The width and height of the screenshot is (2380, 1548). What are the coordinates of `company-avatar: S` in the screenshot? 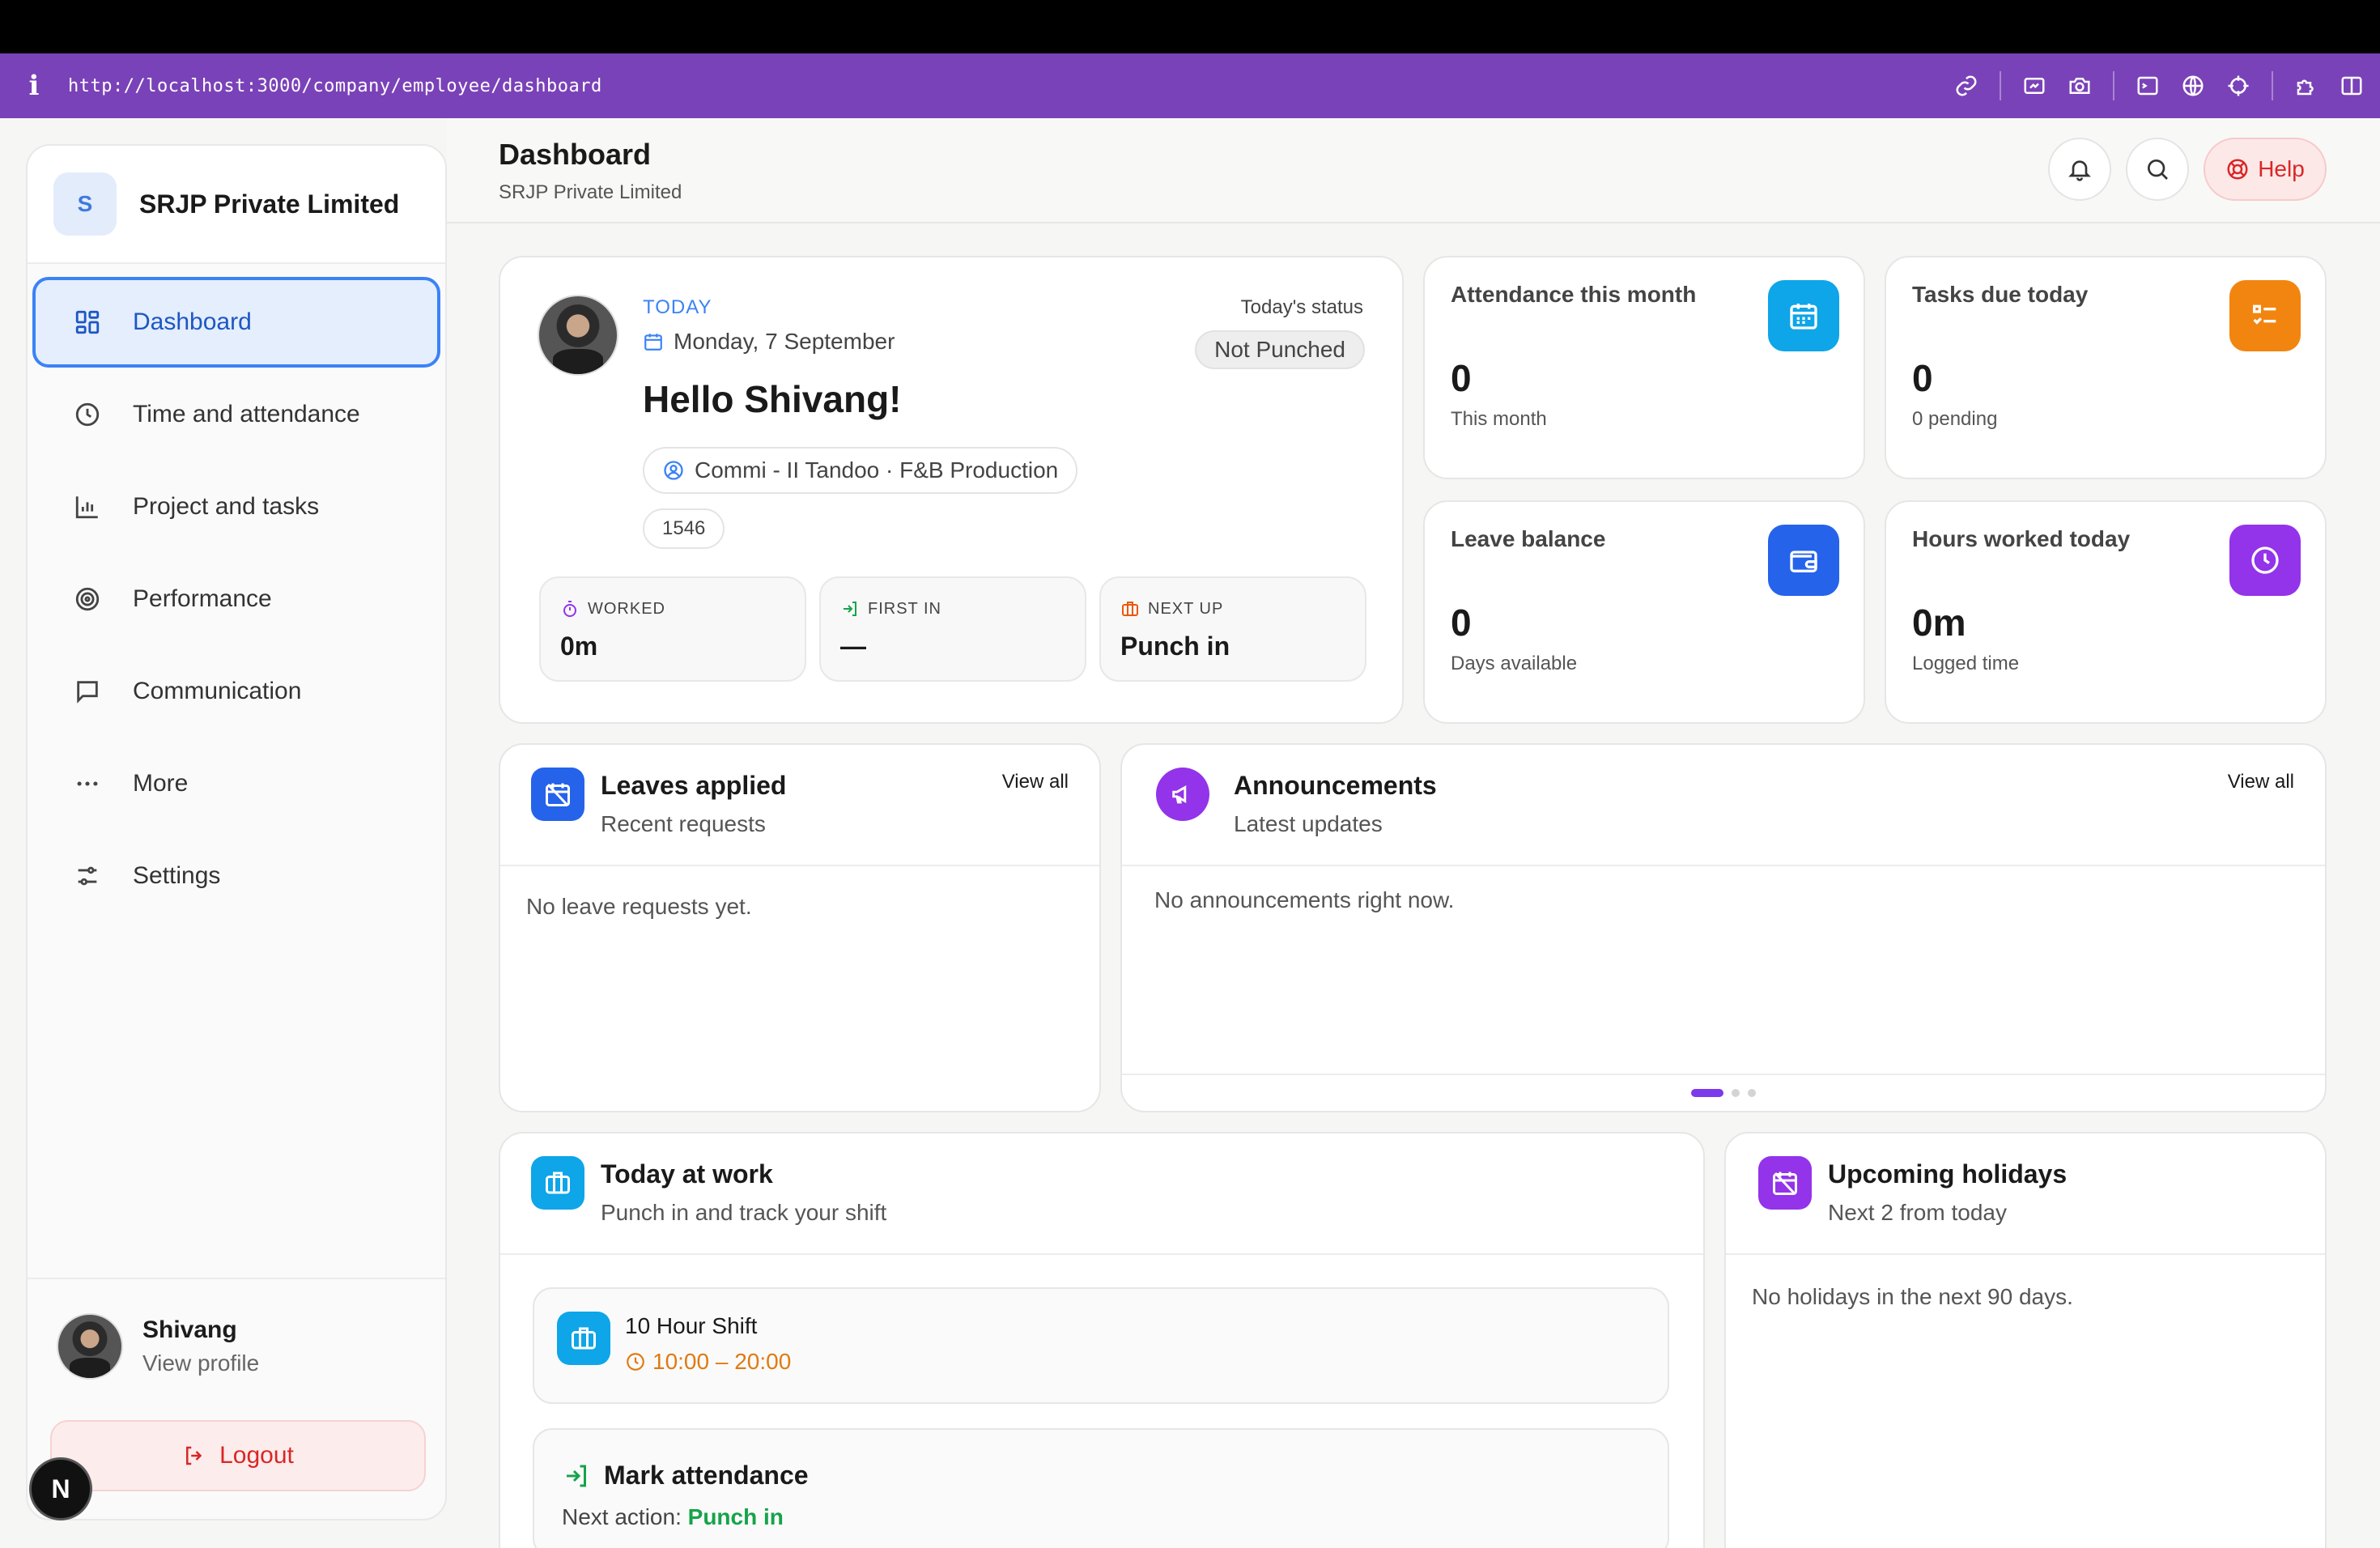 It's located at (85, 204).